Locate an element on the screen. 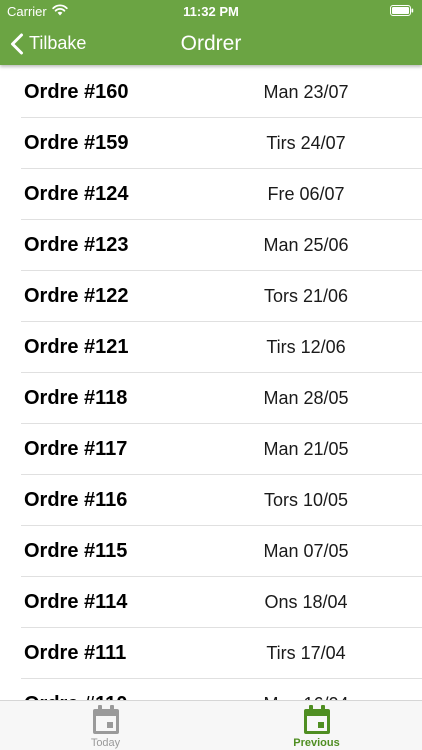 This screenshot has height=750, width=422. status-bar: Carrier 11:32 PM is located at coordinates (211, 11).